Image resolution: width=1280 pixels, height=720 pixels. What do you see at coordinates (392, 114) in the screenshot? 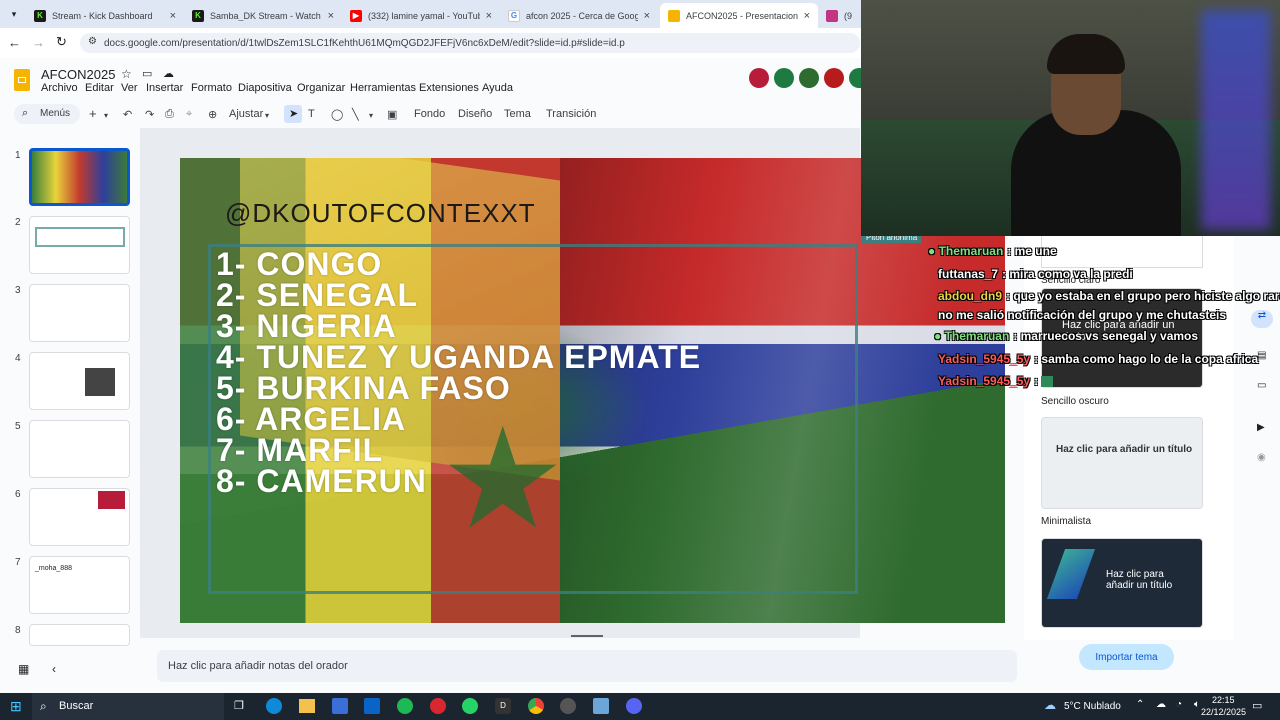
I see `comment-icon: ▣` at bounding box center [392, 114].